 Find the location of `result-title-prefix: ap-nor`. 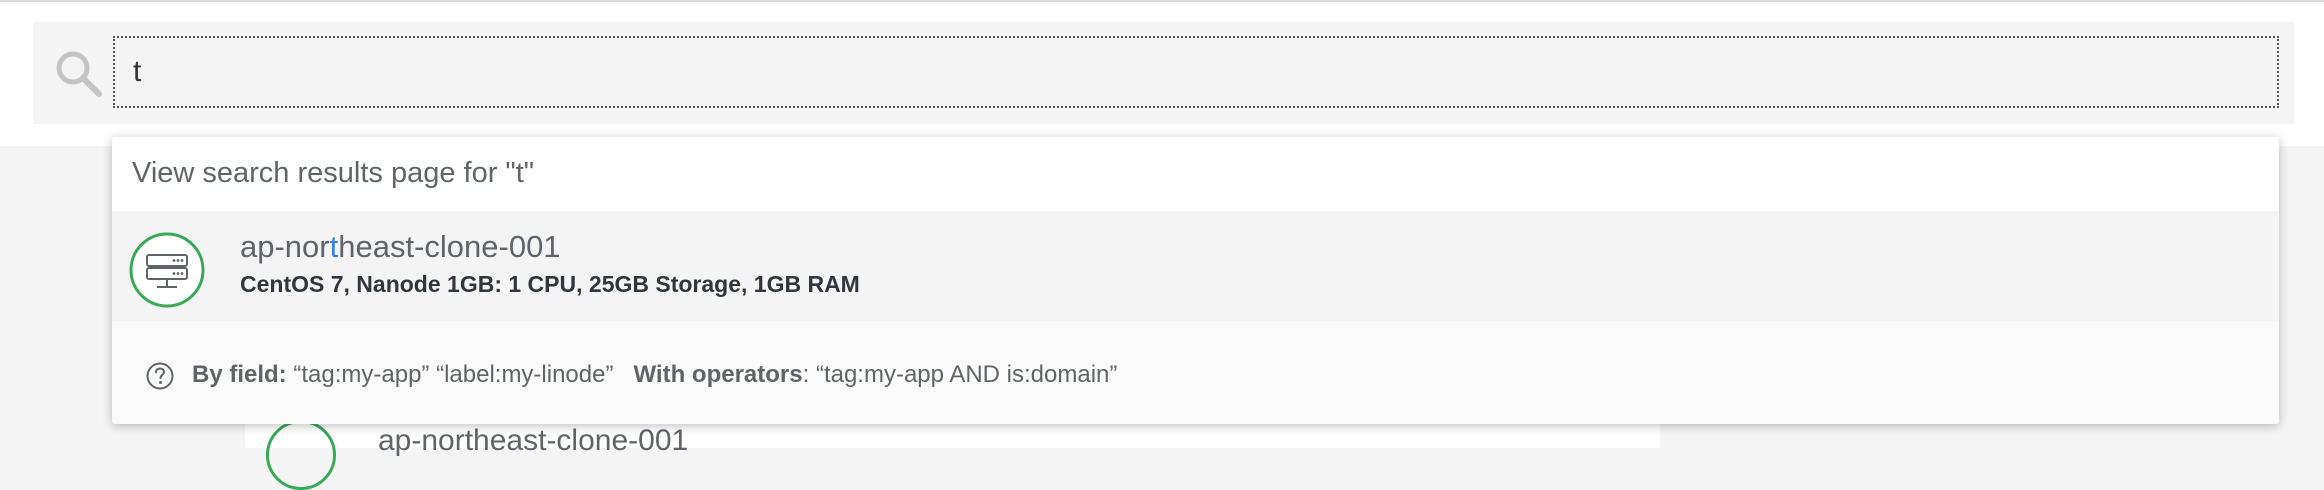

result-title-prefix: ap-nor is located at coordinates (285, 246).